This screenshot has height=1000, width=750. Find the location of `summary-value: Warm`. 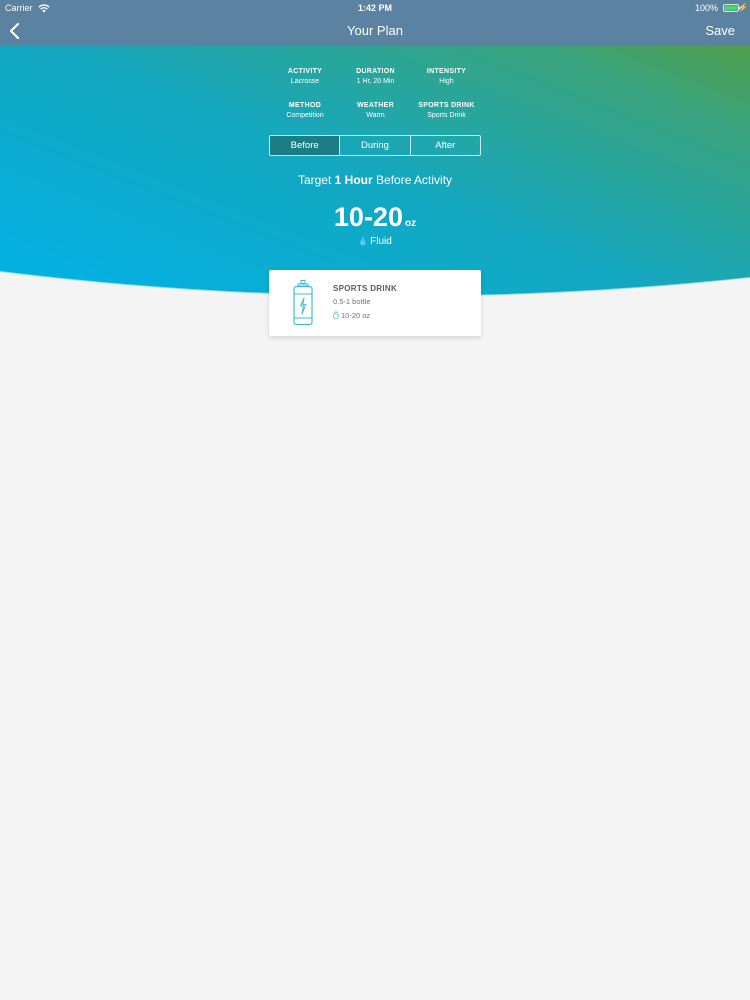

summary-value: Warm is located at coordinates (375, 115).